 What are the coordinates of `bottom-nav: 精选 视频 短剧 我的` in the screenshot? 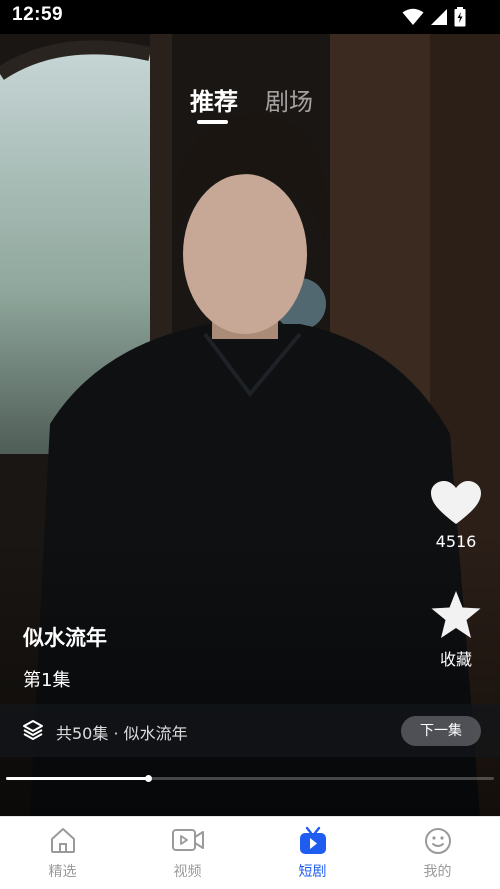 It's located at (250, 852).